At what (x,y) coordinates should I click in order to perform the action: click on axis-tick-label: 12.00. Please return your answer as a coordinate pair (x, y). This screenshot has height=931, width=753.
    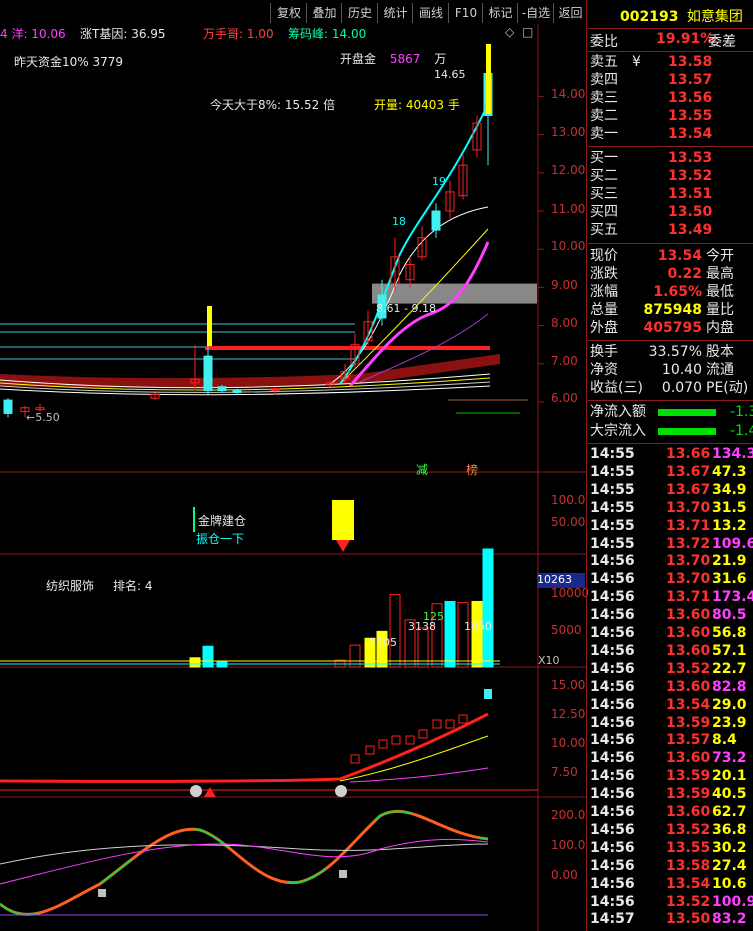
    Looking at the image, I should click on (568, 170).